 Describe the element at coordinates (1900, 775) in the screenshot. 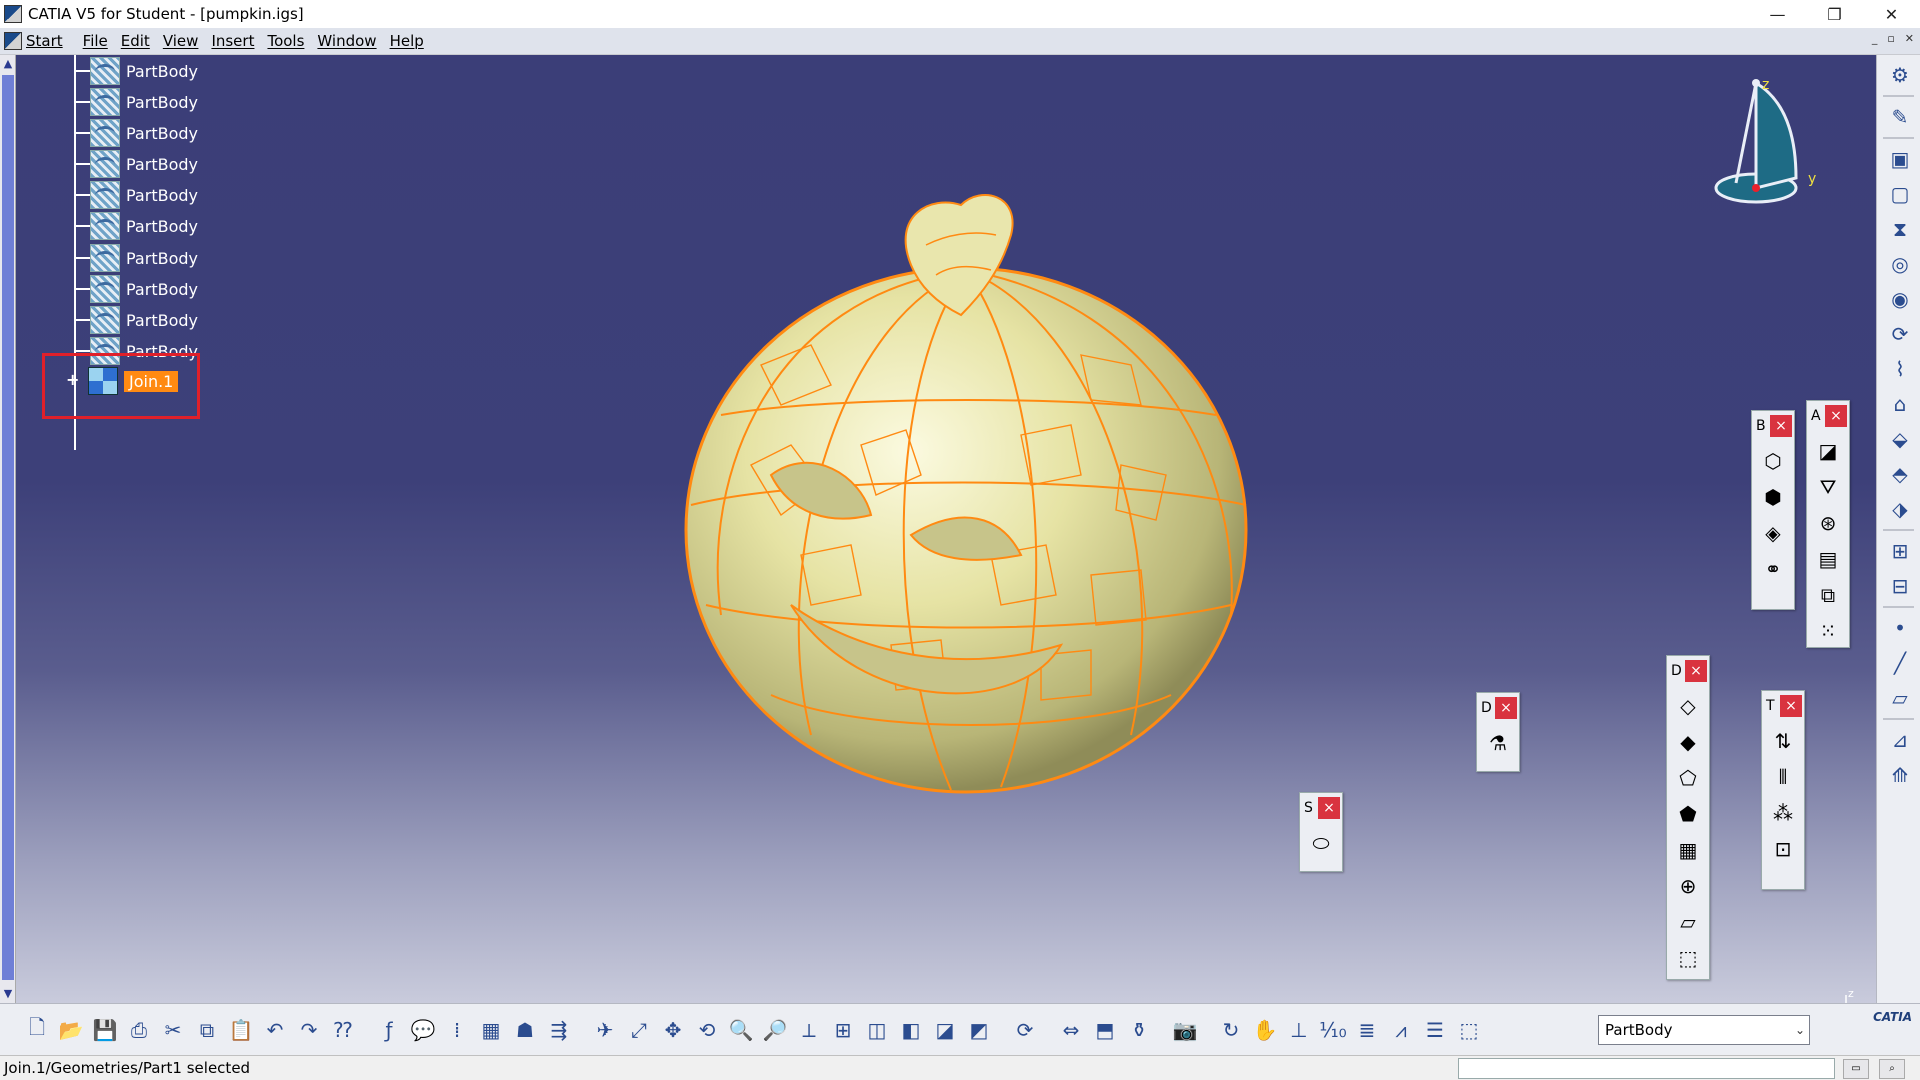

I see `annotation-icon: ⟰` at that location.